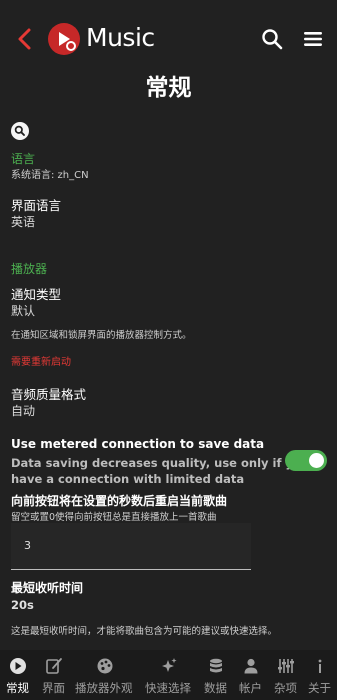 Image resolution: width=337 pixels, height=700 pixels. Describe the element at coordinates (128, 479) in the screenshot. I see `metered-connection-description-2: have a connection with limited data` at that location.